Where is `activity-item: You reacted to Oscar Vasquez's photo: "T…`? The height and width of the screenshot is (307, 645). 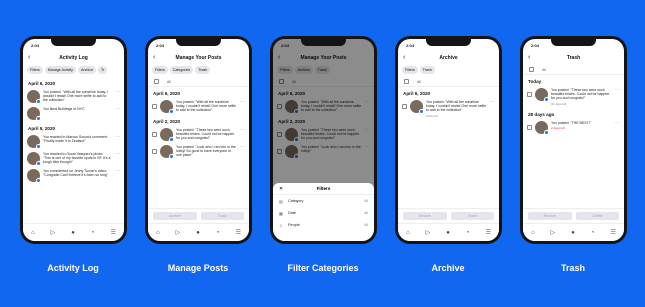 activity-item: You reacted to Oscar Vasquez's photo: "T… is located at coordinates (73, 158).